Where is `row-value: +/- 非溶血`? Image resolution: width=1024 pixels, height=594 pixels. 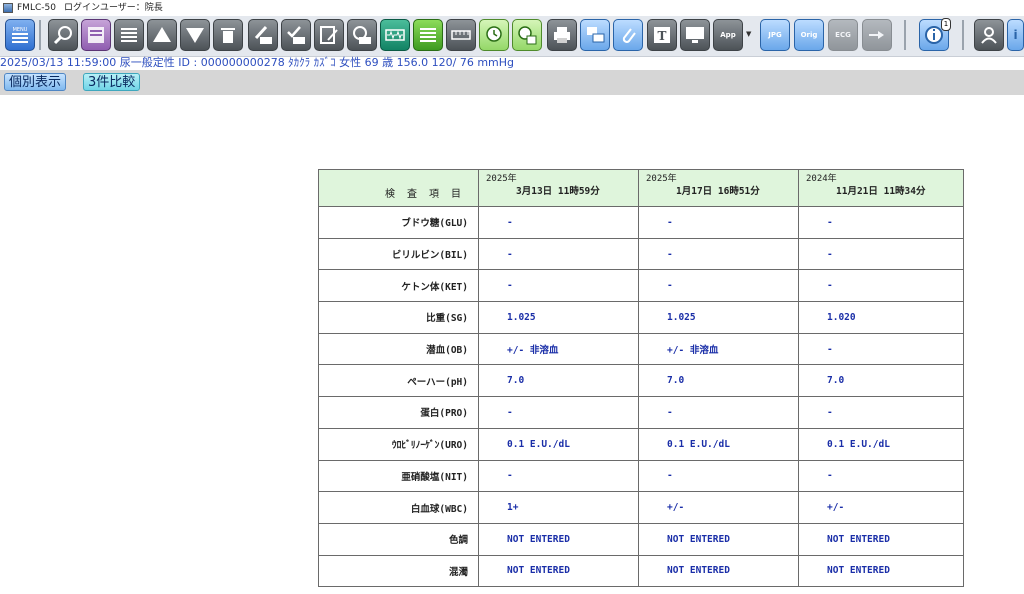 row-value: +/- 非溶血 is located at coordinates (558, 349).